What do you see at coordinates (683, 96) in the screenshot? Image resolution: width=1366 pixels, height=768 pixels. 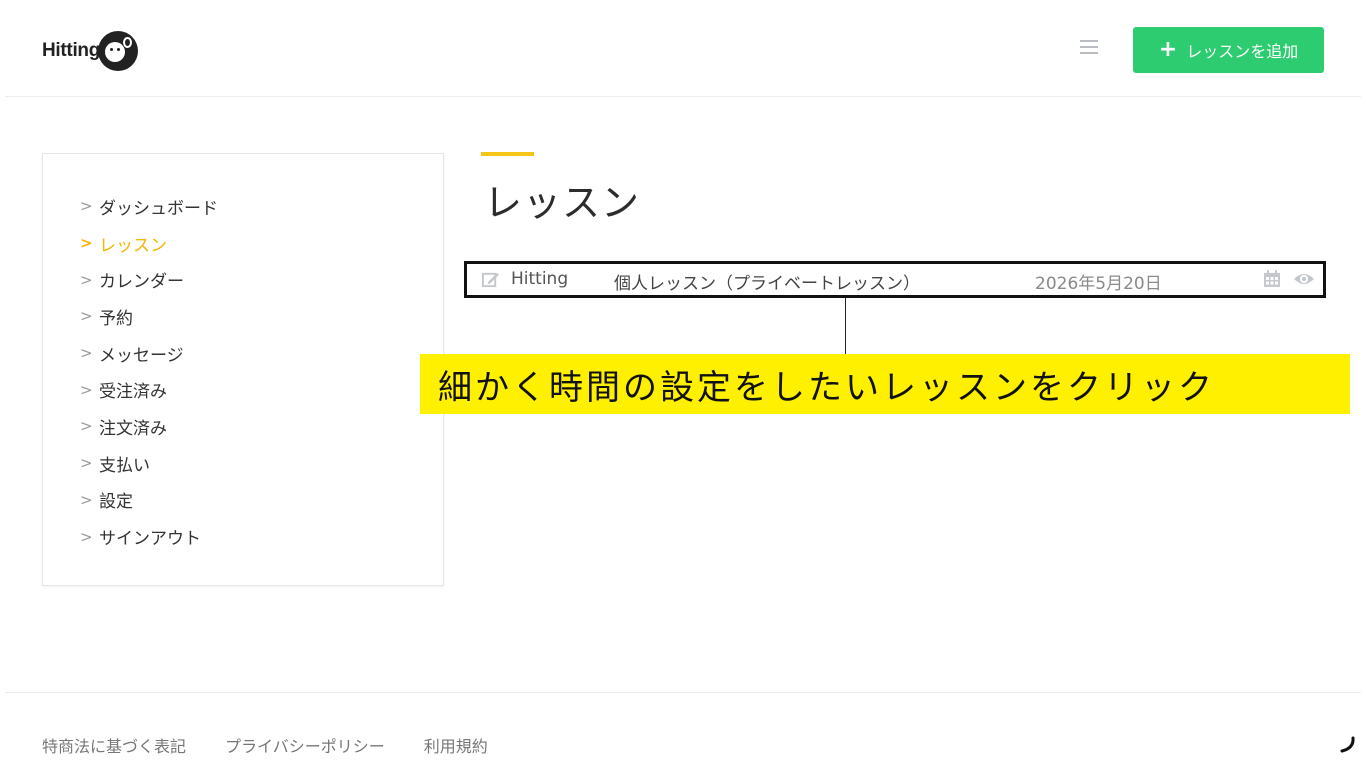 I see `header-divider` at bounding box center [683, 96].